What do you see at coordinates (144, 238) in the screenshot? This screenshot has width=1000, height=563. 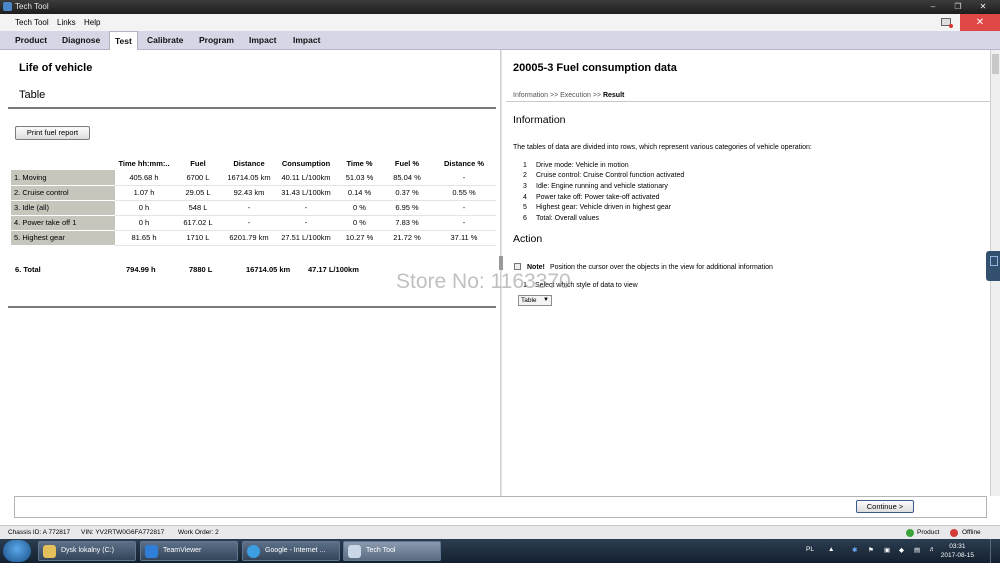 I see `table-cell: 81.65 h` at bounding box center [144, 238].